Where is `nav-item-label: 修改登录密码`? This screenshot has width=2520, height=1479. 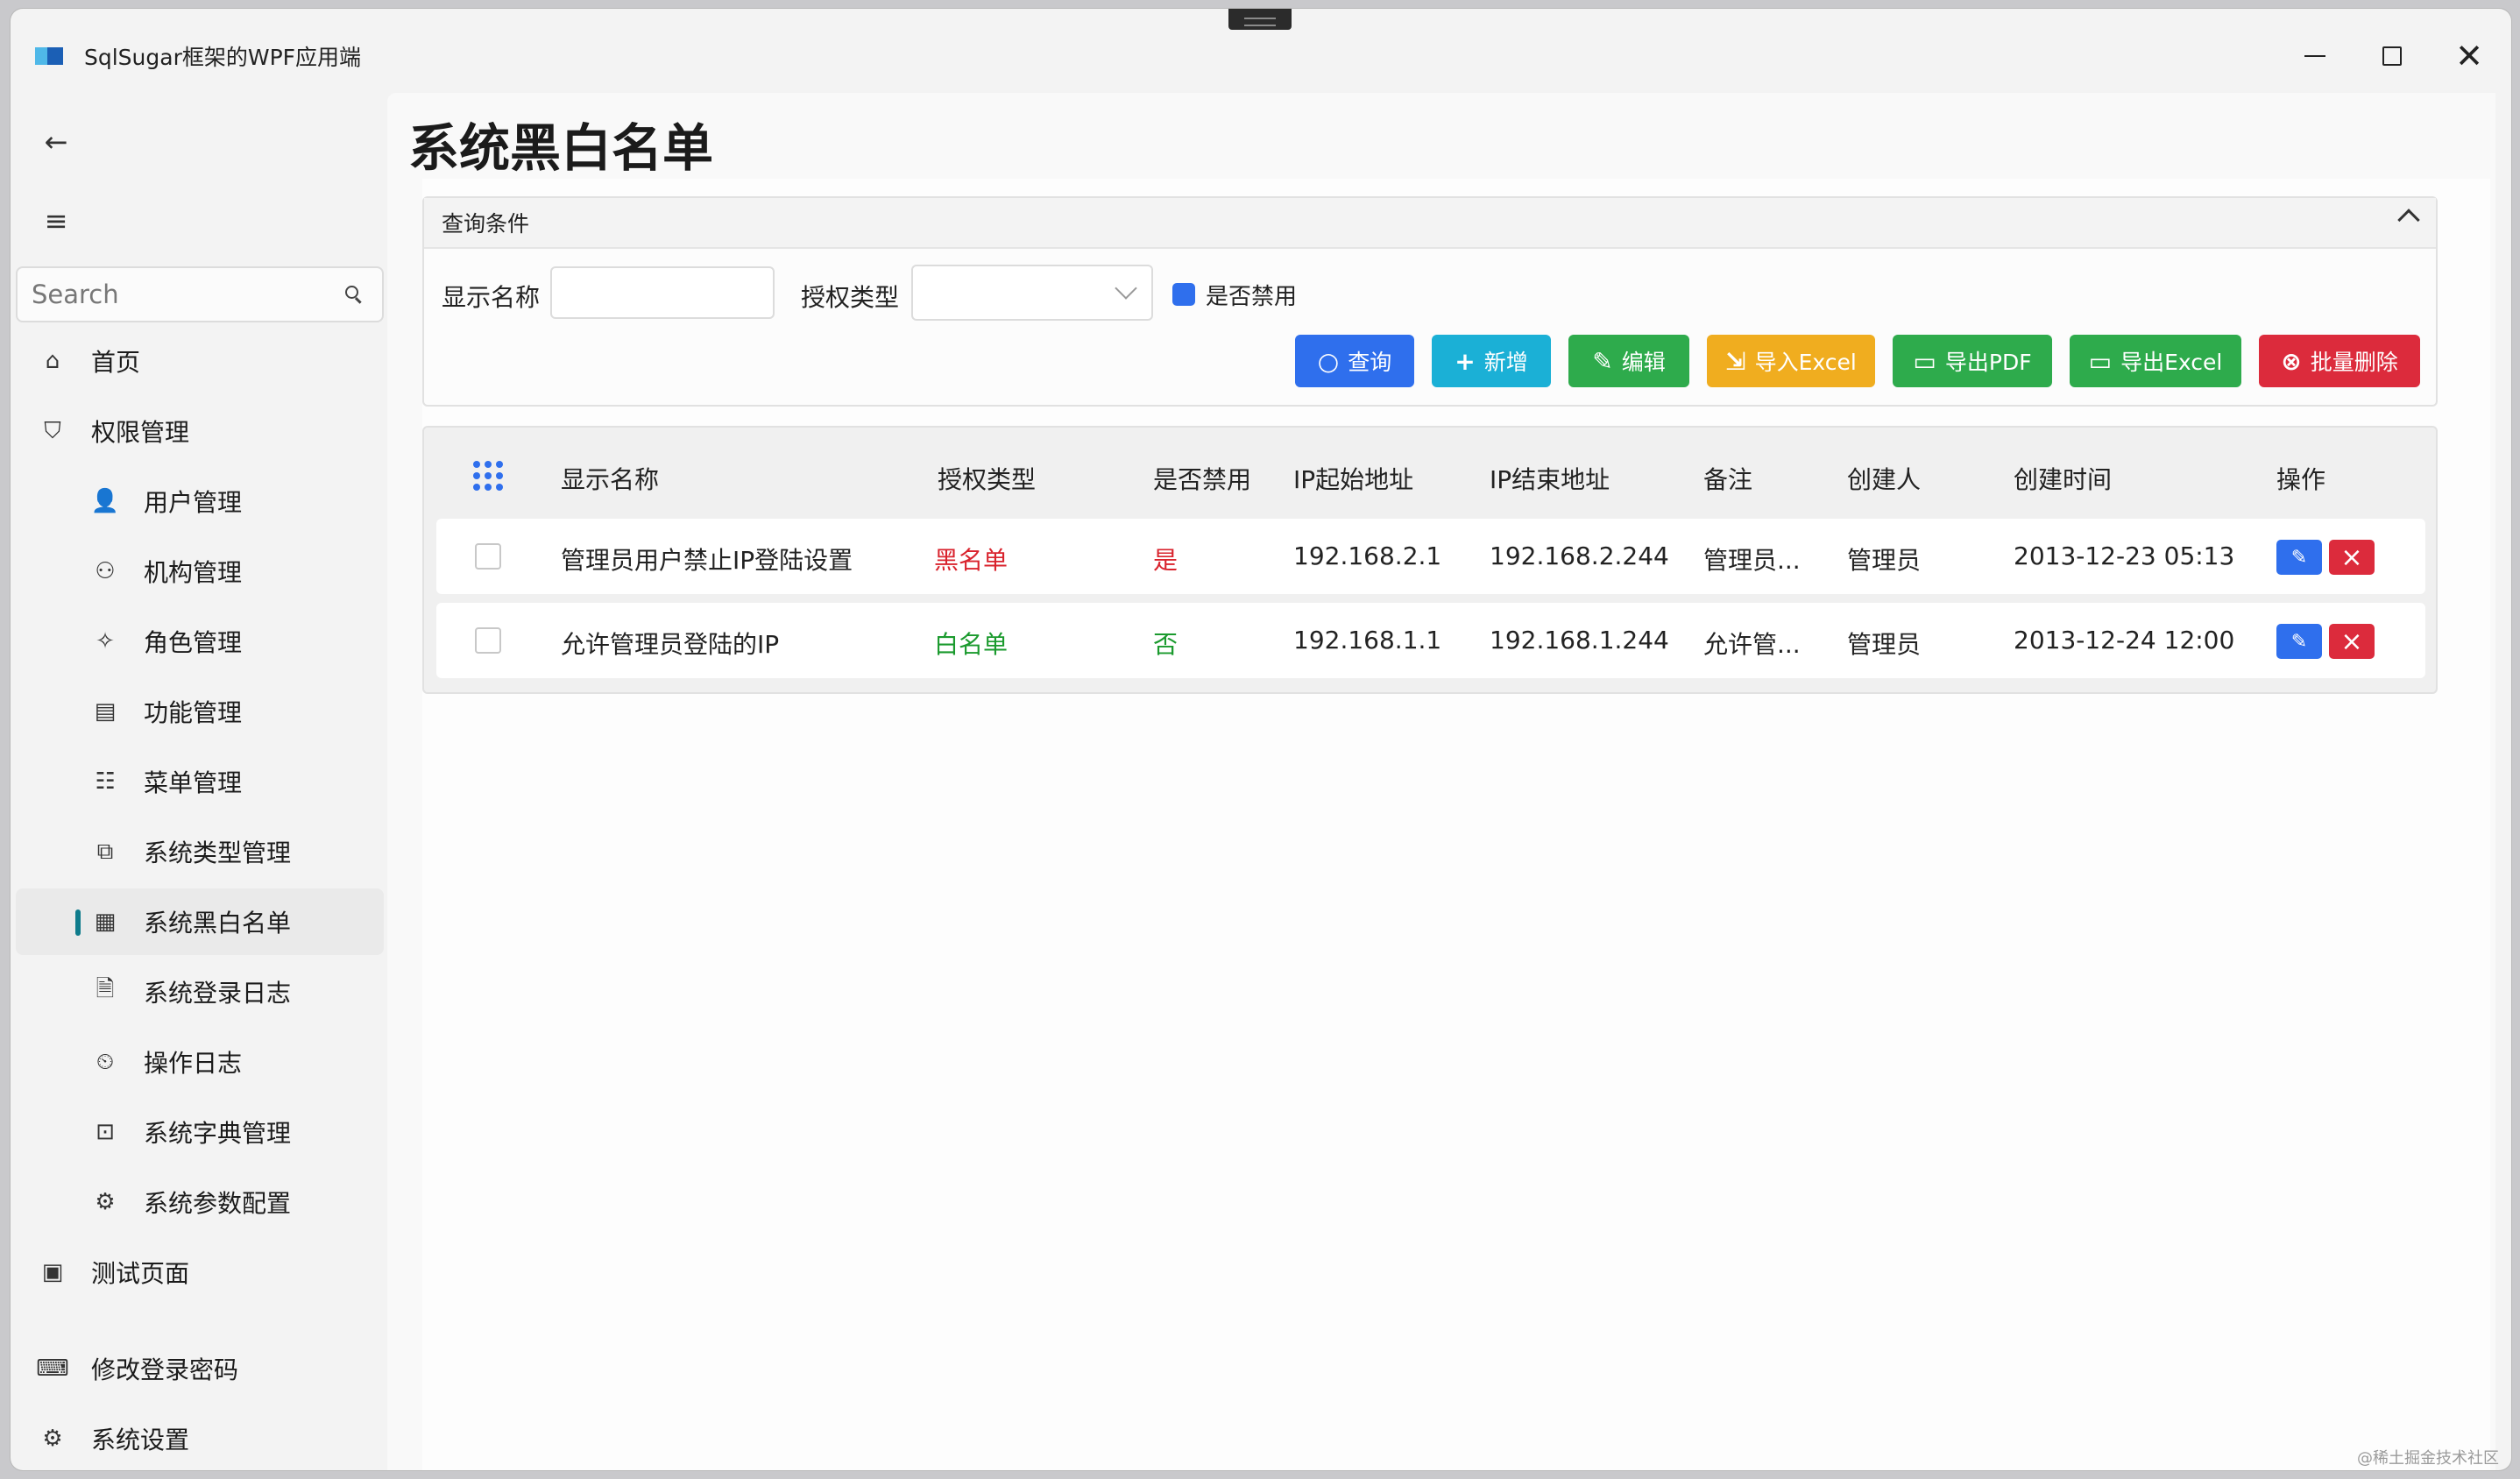 nav-item-label: 修改登录密码 is located at coordinates (165, 1370).